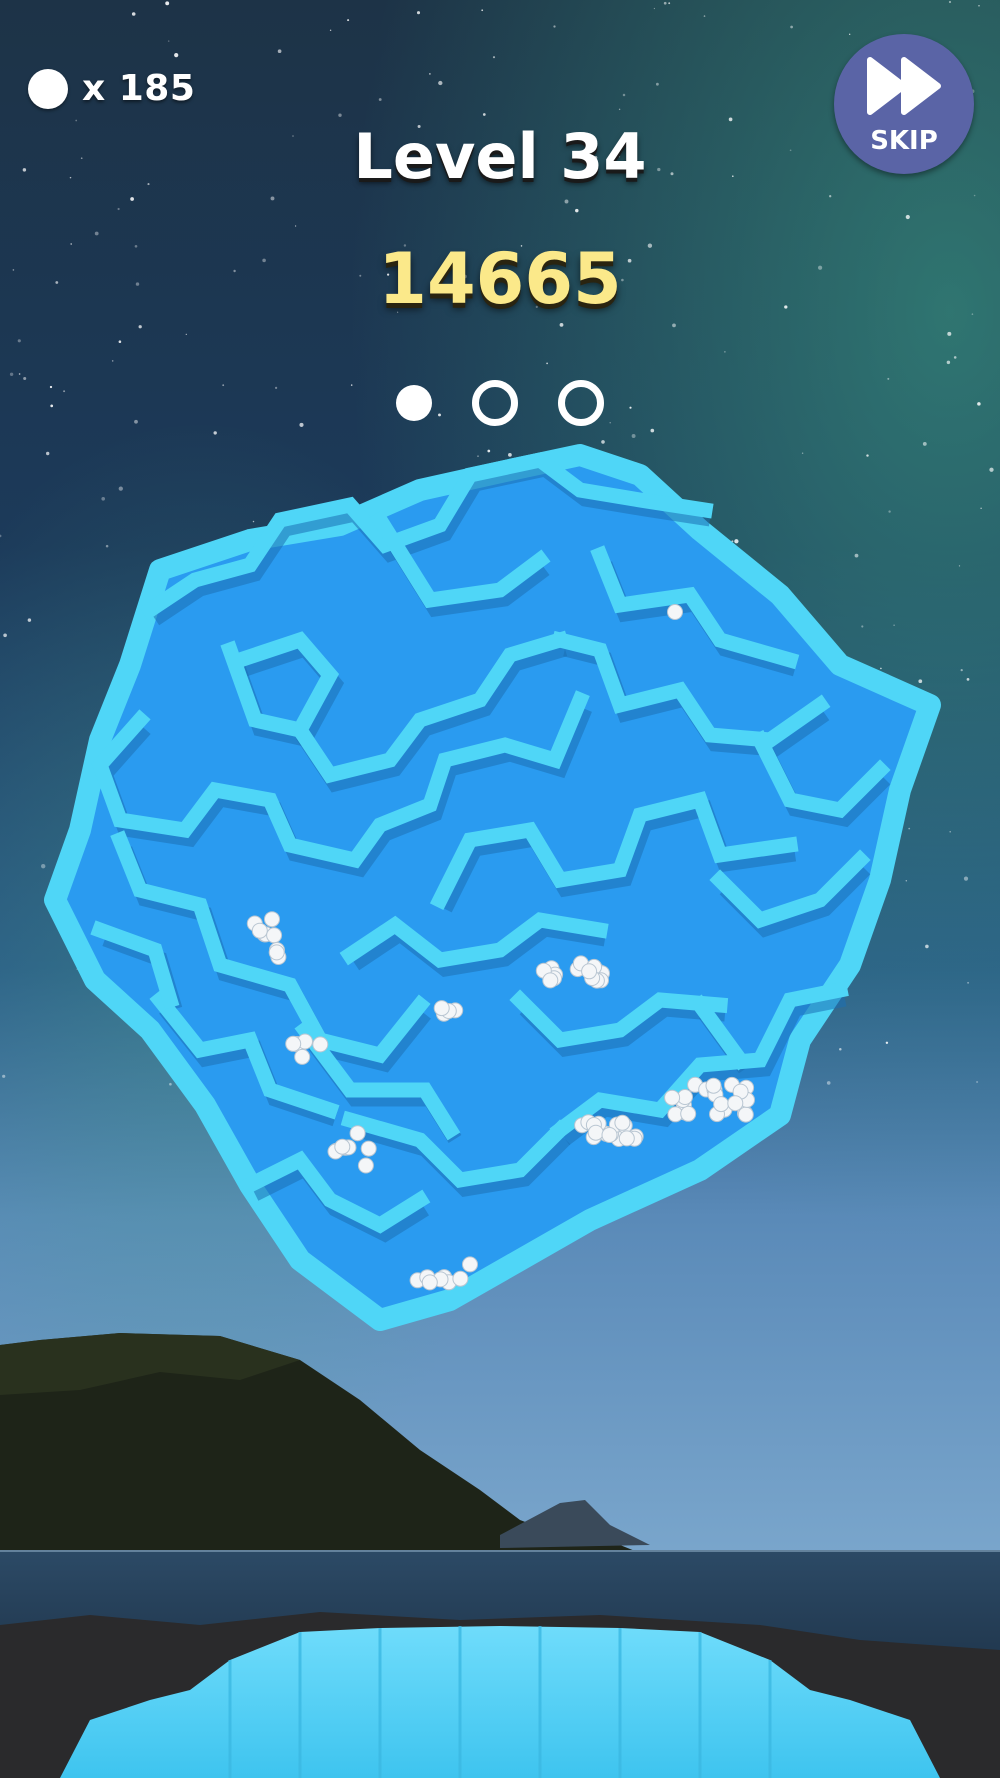  What do you see at coordinates (48, 88) in the screenshot?
I see `ball-icon` at bounding box center [48, 88].